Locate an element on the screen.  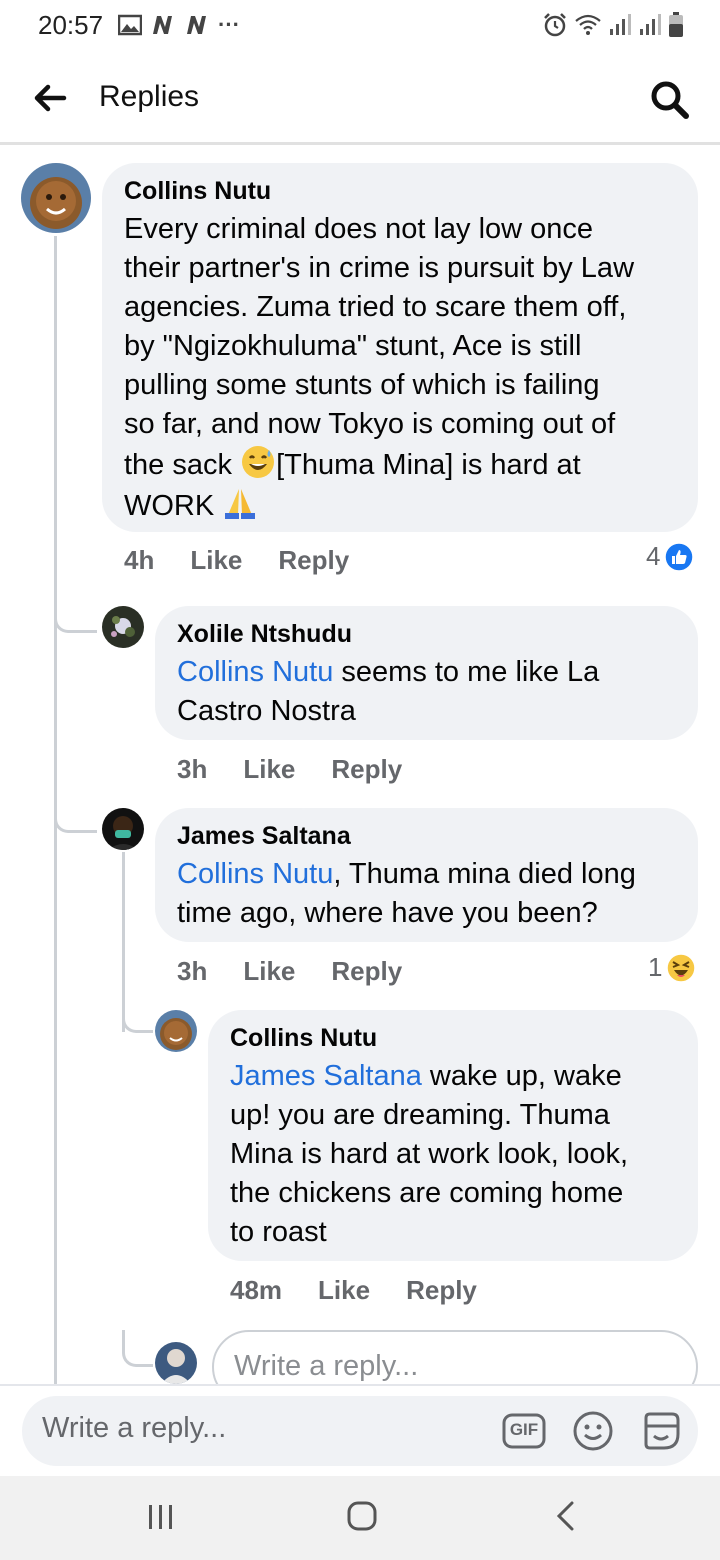
comment-actions: 48m Like Reply is located at coordinates (353, 1290).